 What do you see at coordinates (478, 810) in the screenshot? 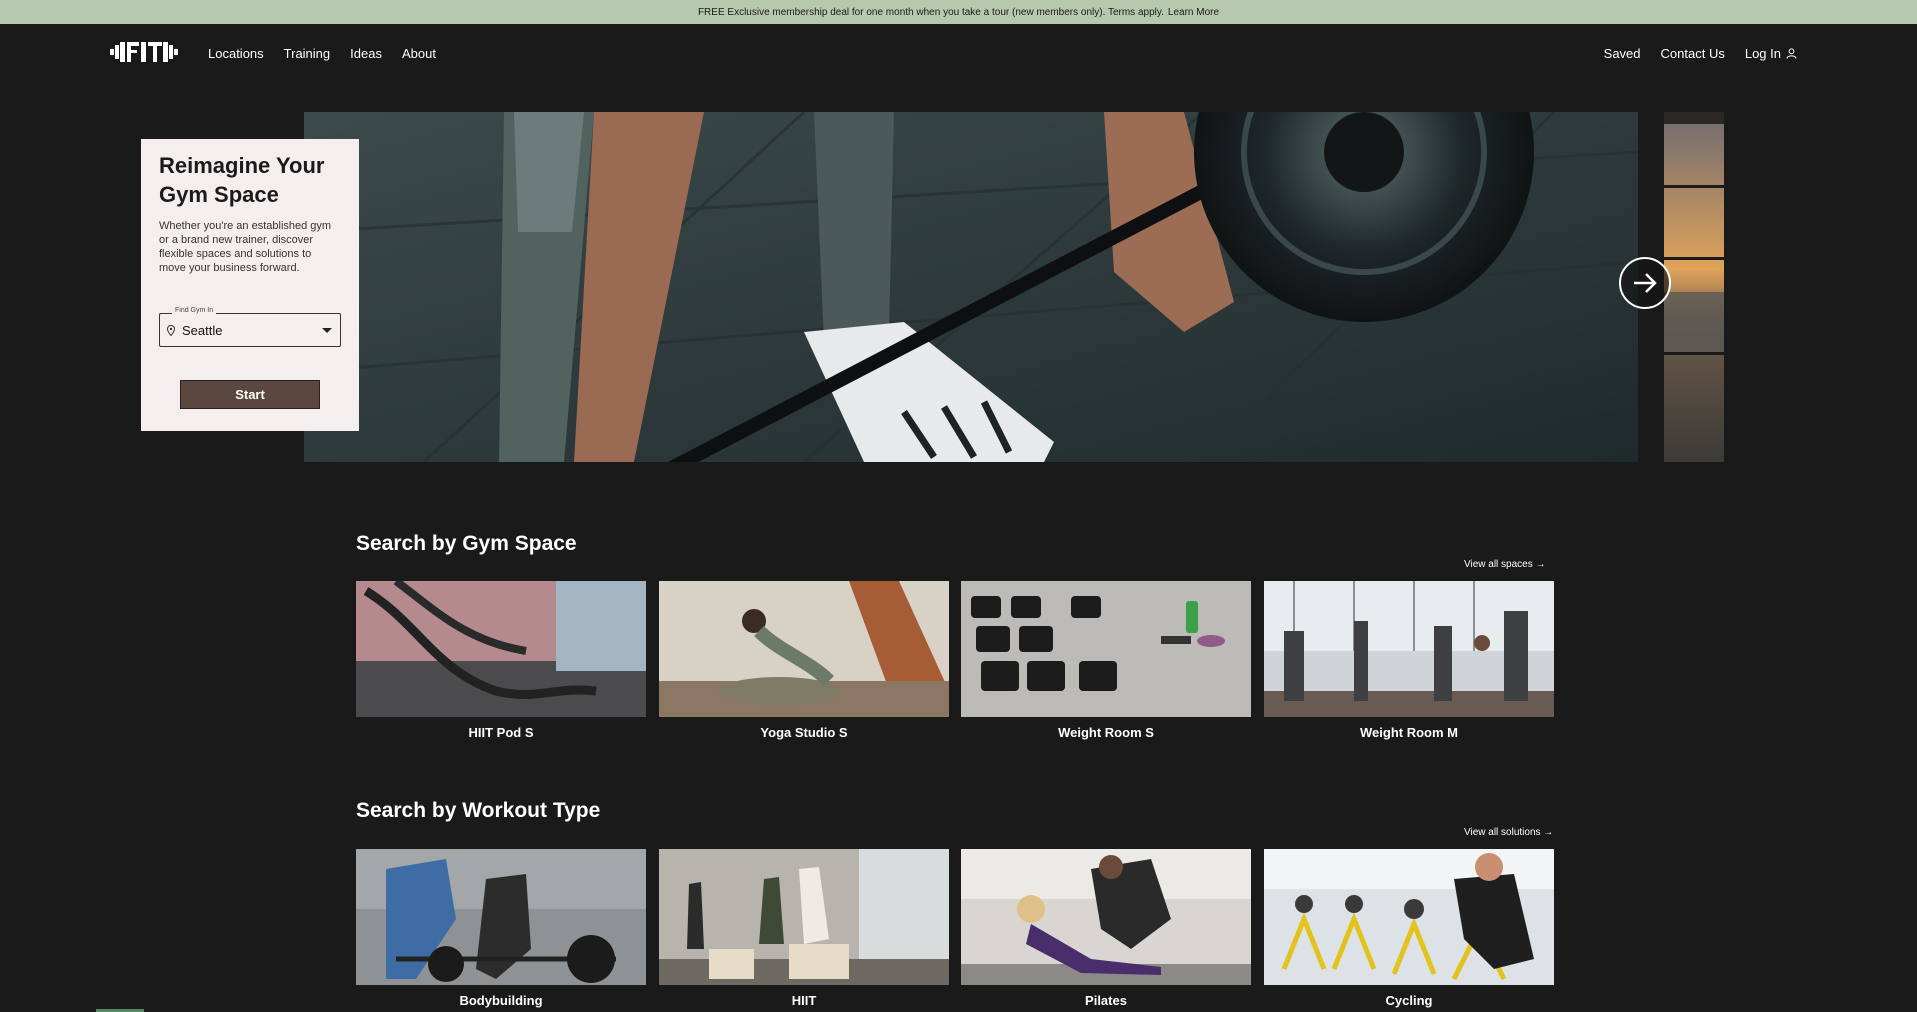
I see `workout-type-section-title: Search by Workout Type` at bounding box center [478, 810].